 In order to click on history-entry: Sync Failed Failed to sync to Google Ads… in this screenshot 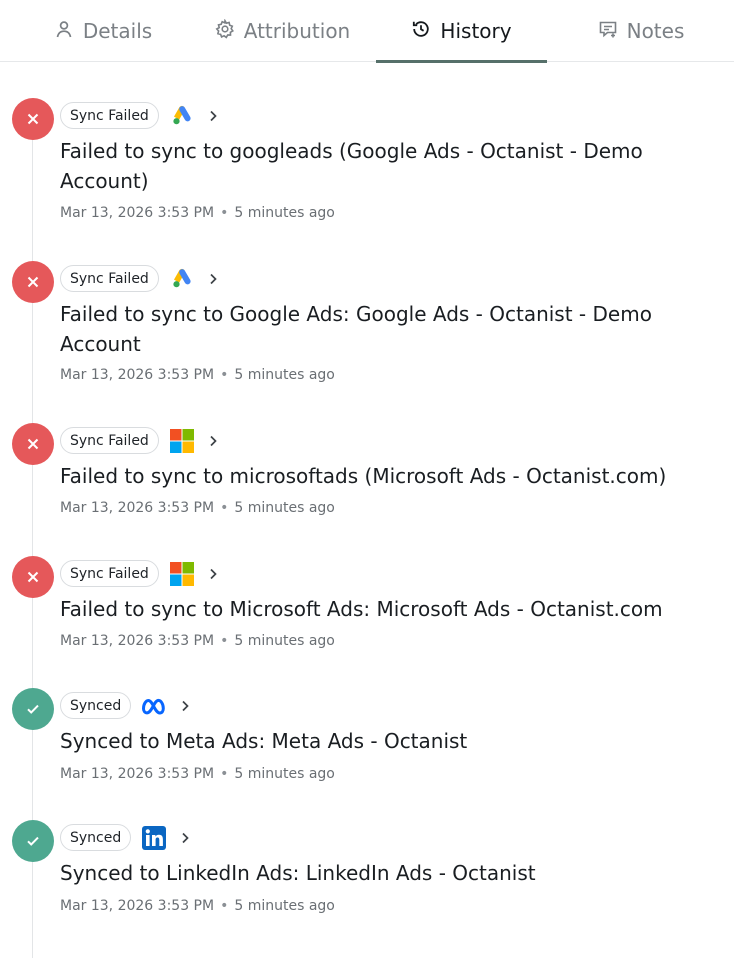, I will do `click(367, 326)`.